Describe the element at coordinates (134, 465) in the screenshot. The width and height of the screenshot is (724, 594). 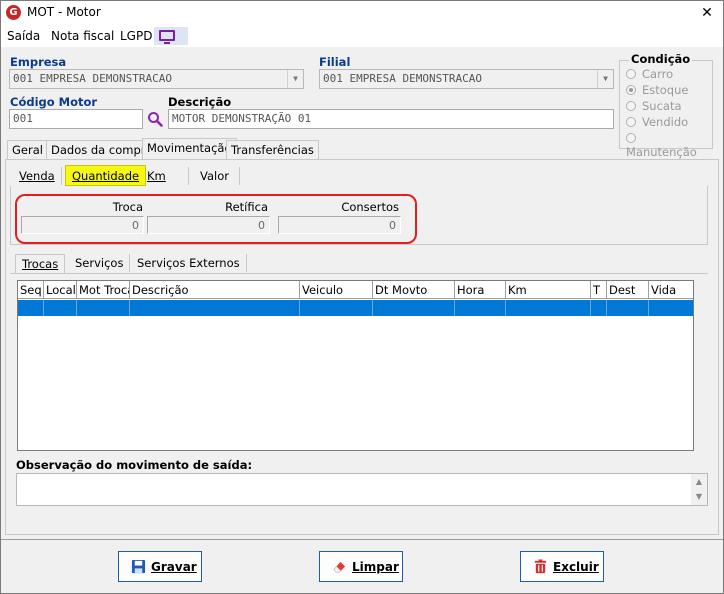
I see `observacao-label: Observação do movimento de saída:` at that location.